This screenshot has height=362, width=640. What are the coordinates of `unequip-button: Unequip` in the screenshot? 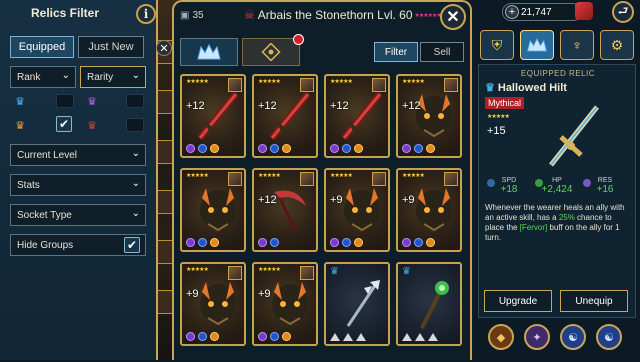 It's located at (594, 301).